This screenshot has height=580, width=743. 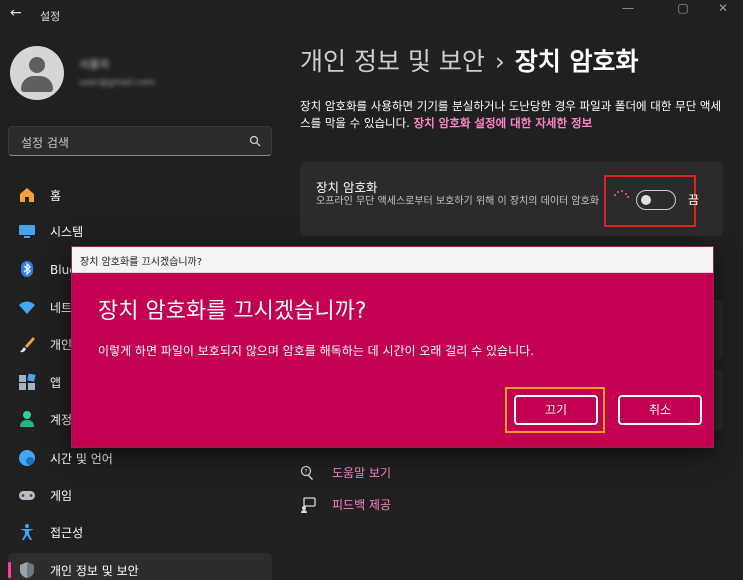 I want to click on sidebar-item-label: 시스템, so click(x=67, y=232).